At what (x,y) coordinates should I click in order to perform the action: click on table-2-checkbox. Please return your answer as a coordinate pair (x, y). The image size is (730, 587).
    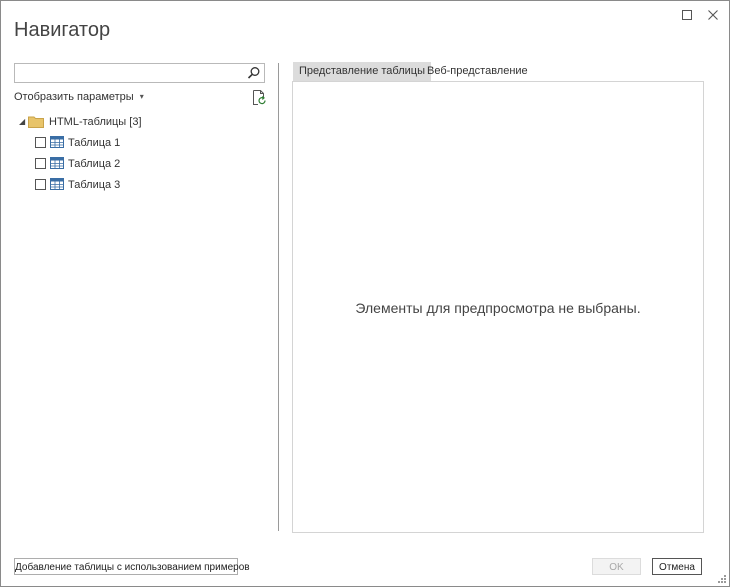
    Looking at the image, I should click on (40, 163).